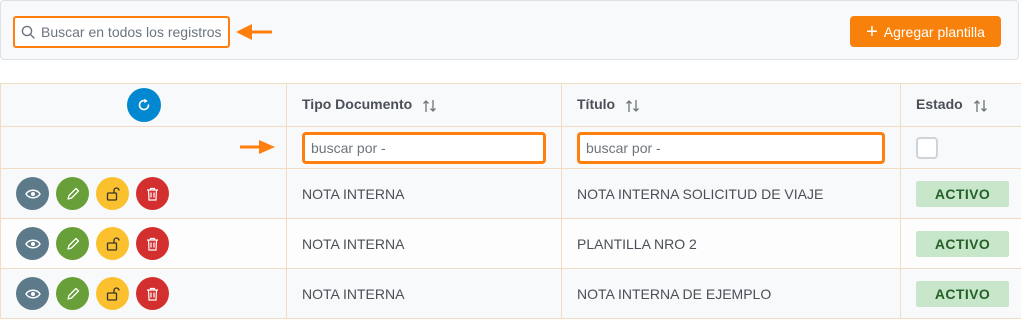 This screenshot has width=1021, height=319. What do you see at coordinates (731, 194) in the screenshot?
I see `titulo-cell: NOTA INTERNA SOLICITUD DE VIAJE` at bounding box center [731, 194].